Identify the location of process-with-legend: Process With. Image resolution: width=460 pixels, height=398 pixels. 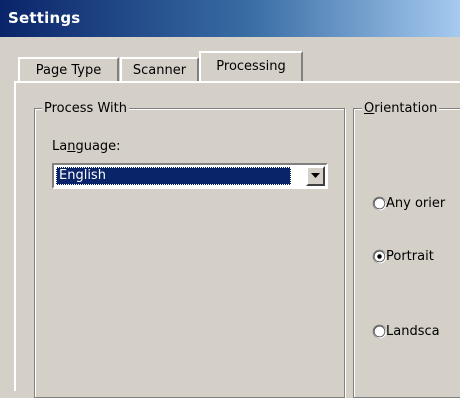
(85, 108).